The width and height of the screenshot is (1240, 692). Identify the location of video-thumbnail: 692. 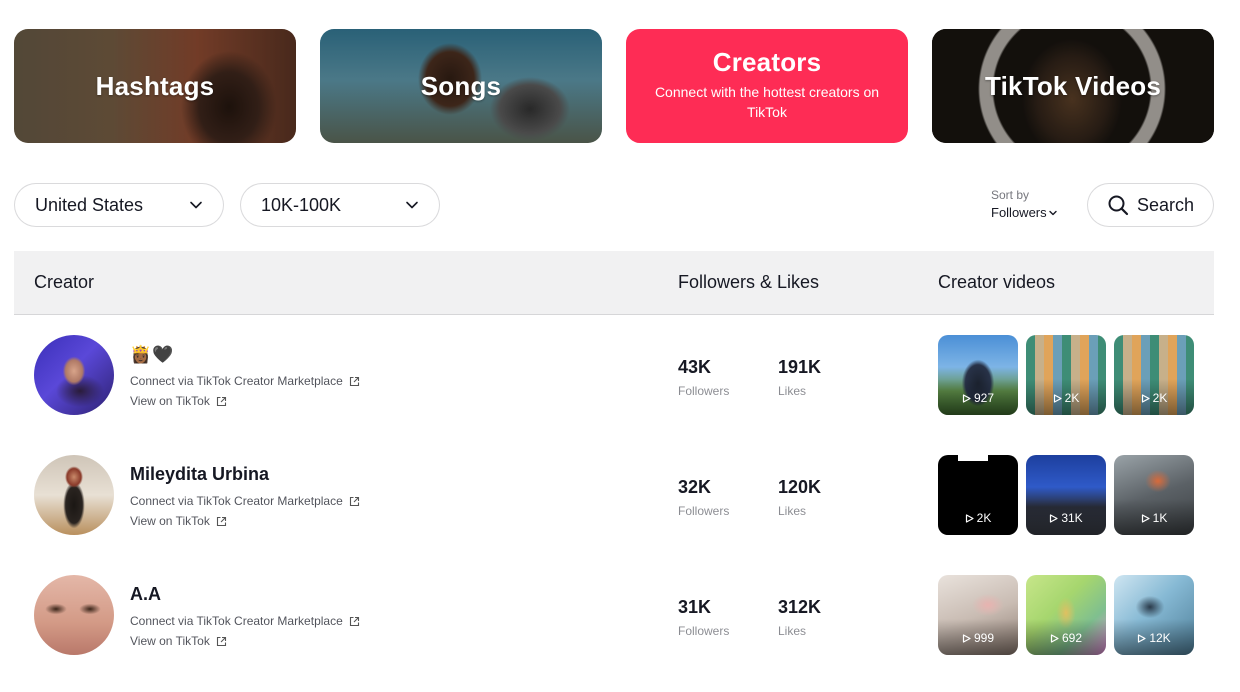
(1066, 615).